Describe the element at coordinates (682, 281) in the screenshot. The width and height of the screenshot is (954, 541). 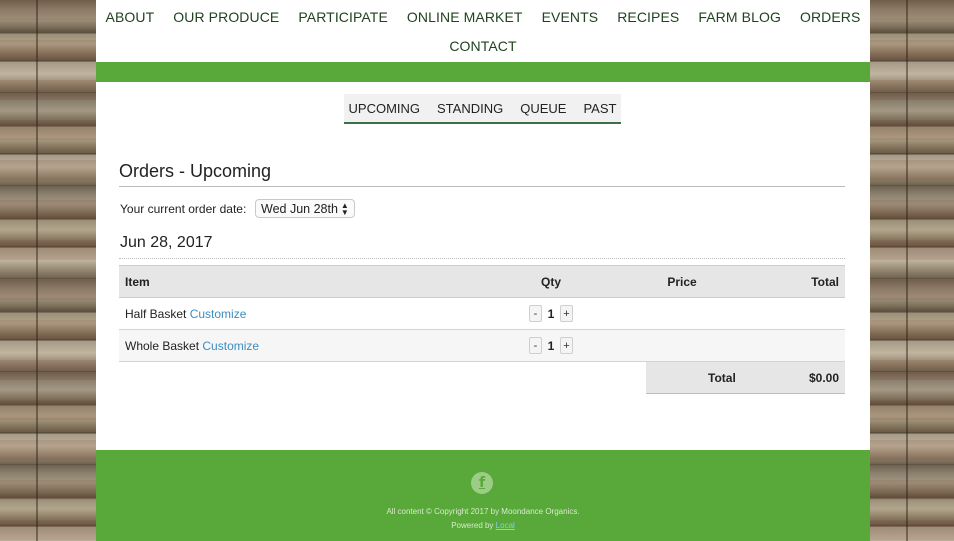
I see `header-price: Price` at that location.